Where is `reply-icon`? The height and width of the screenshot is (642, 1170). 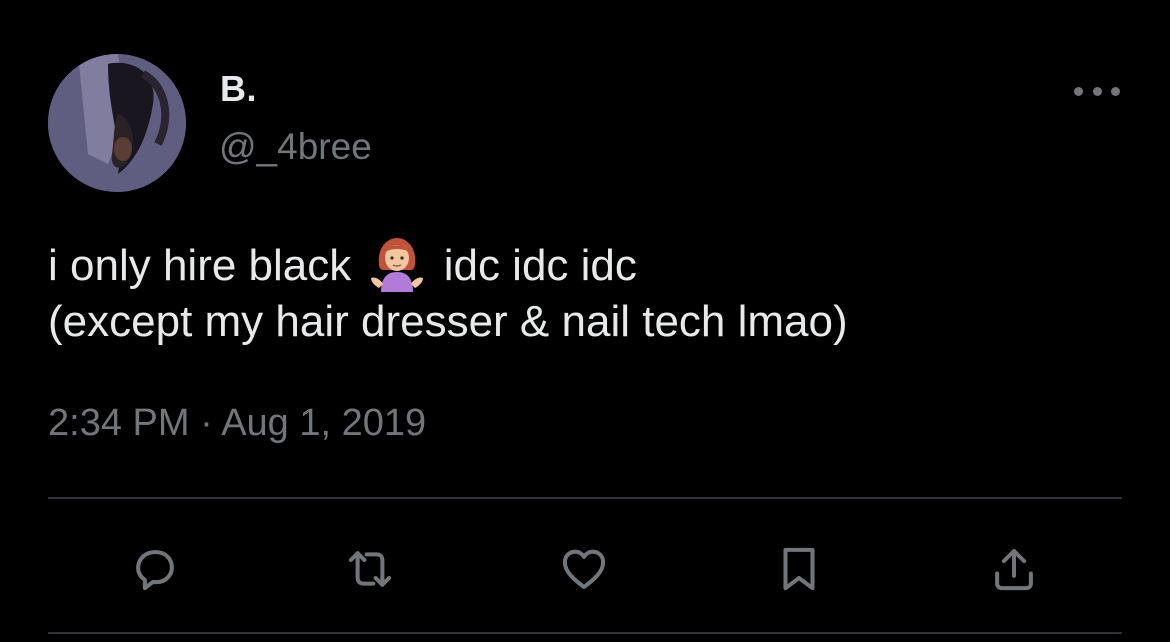
reply-icon is located at coordinates (155, 570).